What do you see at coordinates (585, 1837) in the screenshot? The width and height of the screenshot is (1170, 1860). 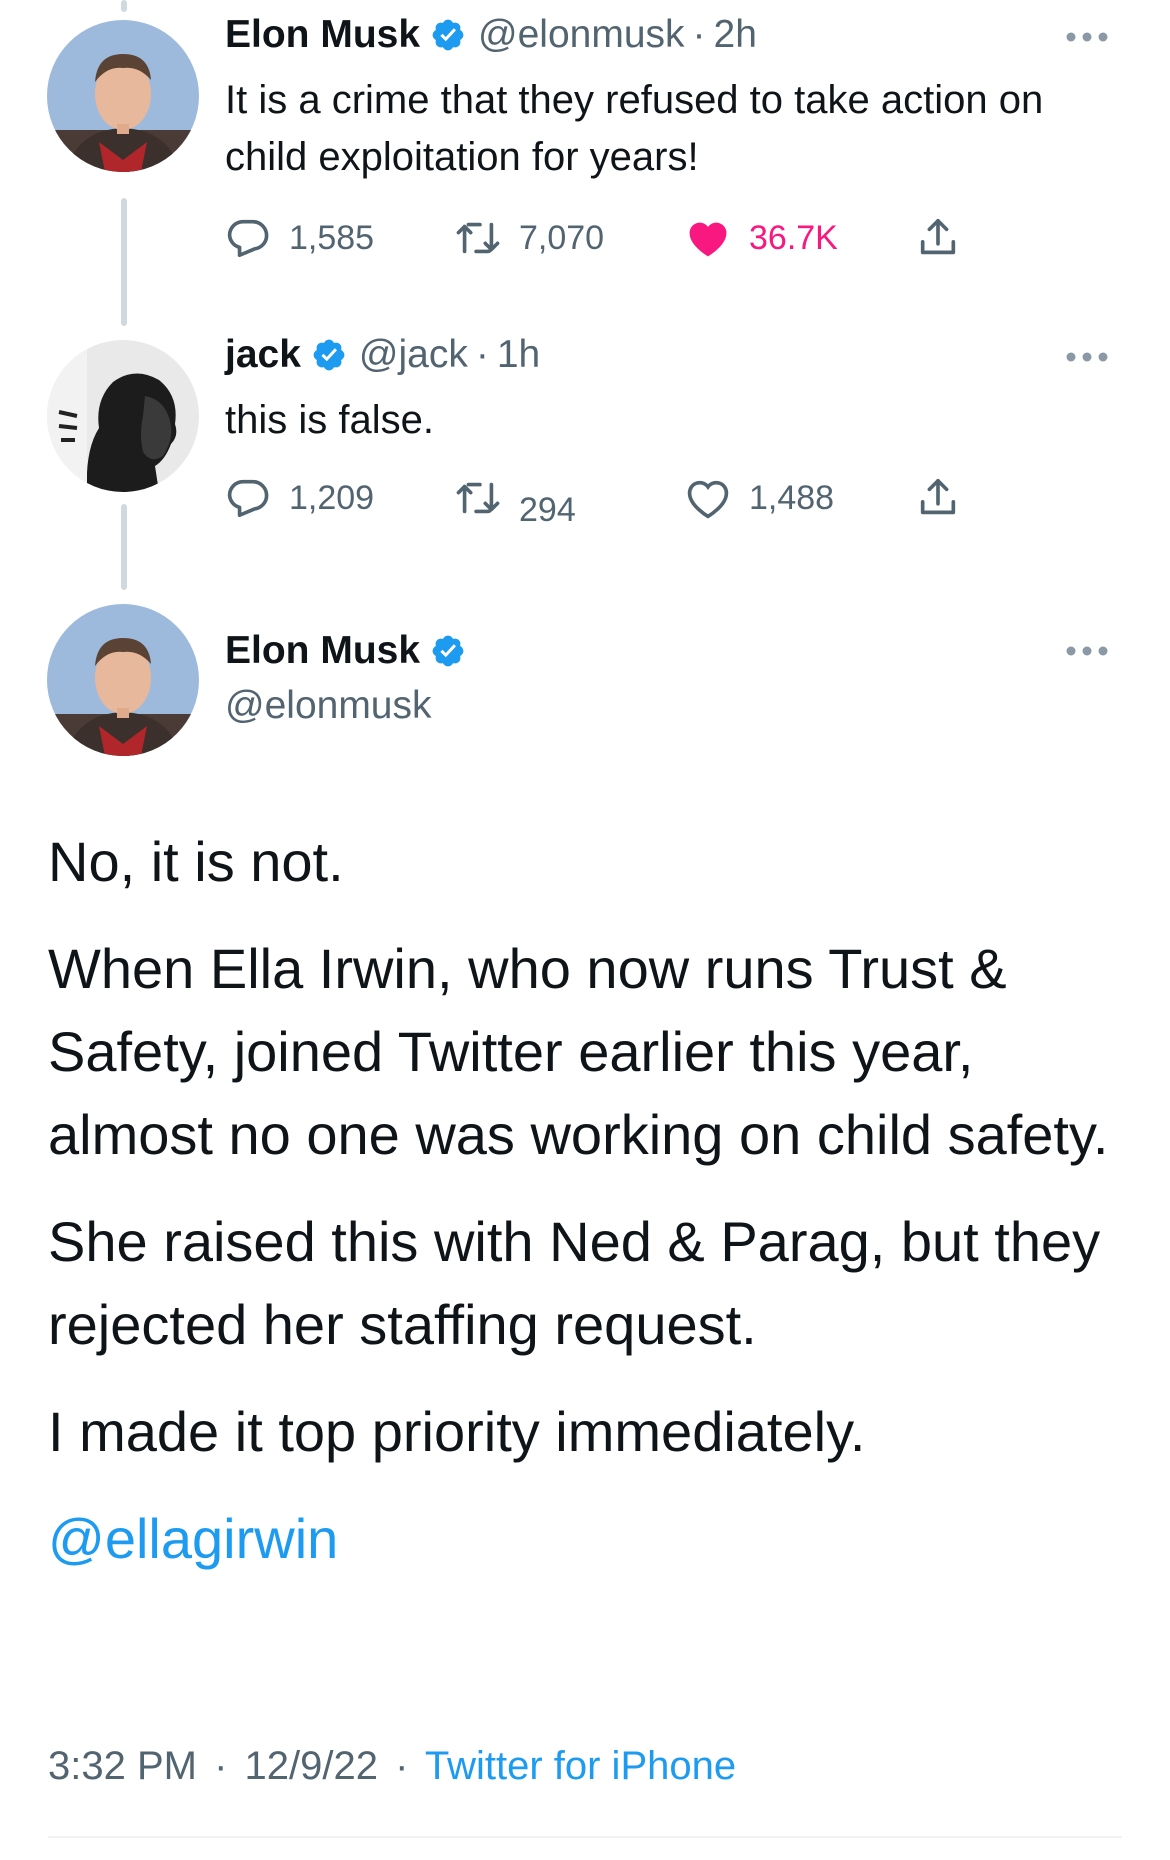 I see `divider` at bounding box center [585, 1837].